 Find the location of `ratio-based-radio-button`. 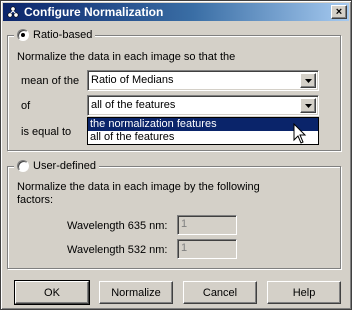

ratio-based-radio-button is located at coordinates (23, 35).